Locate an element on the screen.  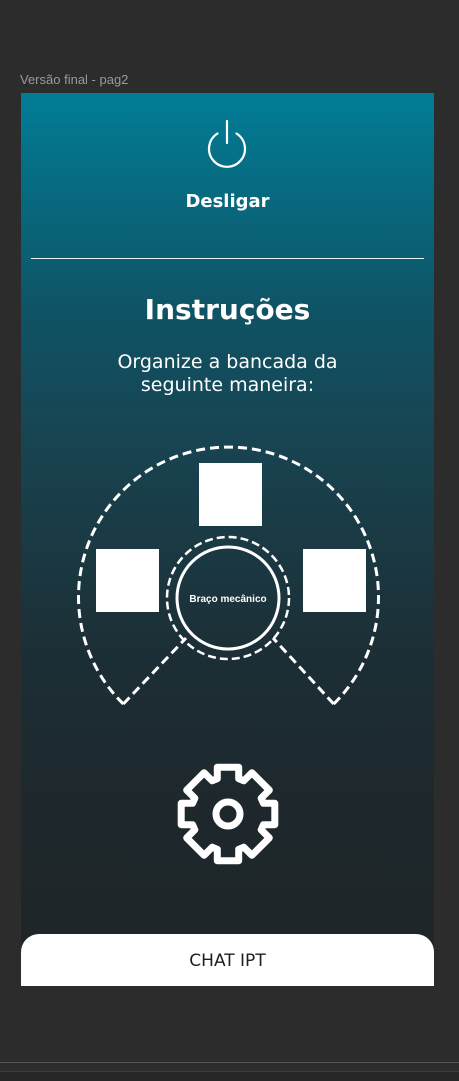
chat-button: CHAT IPT is located at coordinates (227, 960).